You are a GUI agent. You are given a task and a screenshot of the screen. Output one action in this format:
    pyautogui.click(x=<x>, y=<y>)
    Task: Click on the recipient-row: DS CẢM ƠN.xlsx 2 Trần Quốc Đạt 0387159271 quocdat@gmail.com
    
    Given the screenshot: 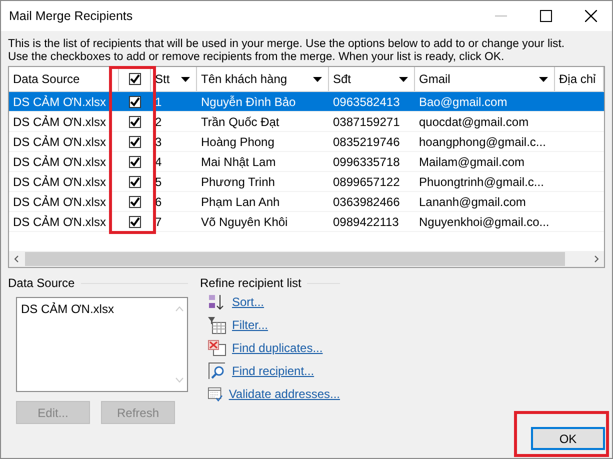 What is the action you would take?
    pyautogui.click(x=306, y=122)
    